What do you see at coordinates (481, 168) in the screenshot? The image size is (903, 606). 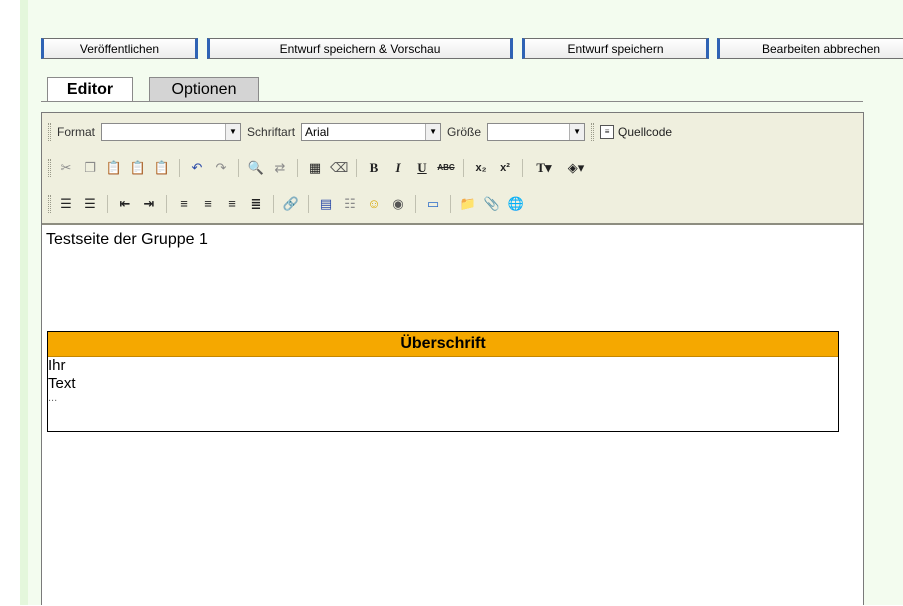 I see `subscript-icon: x₂` at bounding box center [481, 168].